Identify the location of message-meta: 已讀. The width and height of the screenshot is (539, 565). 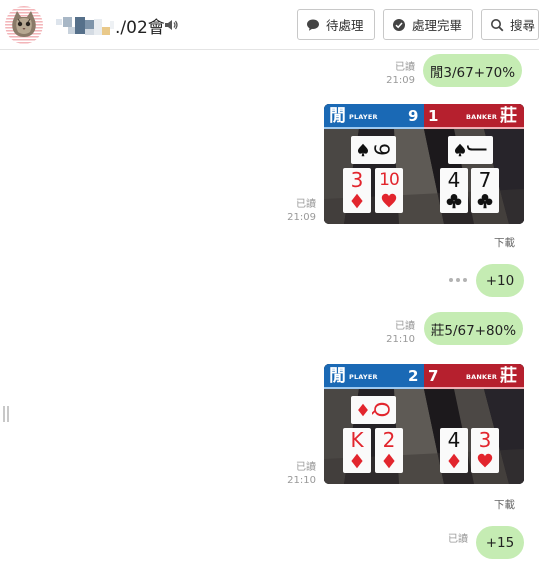
(454, 539).